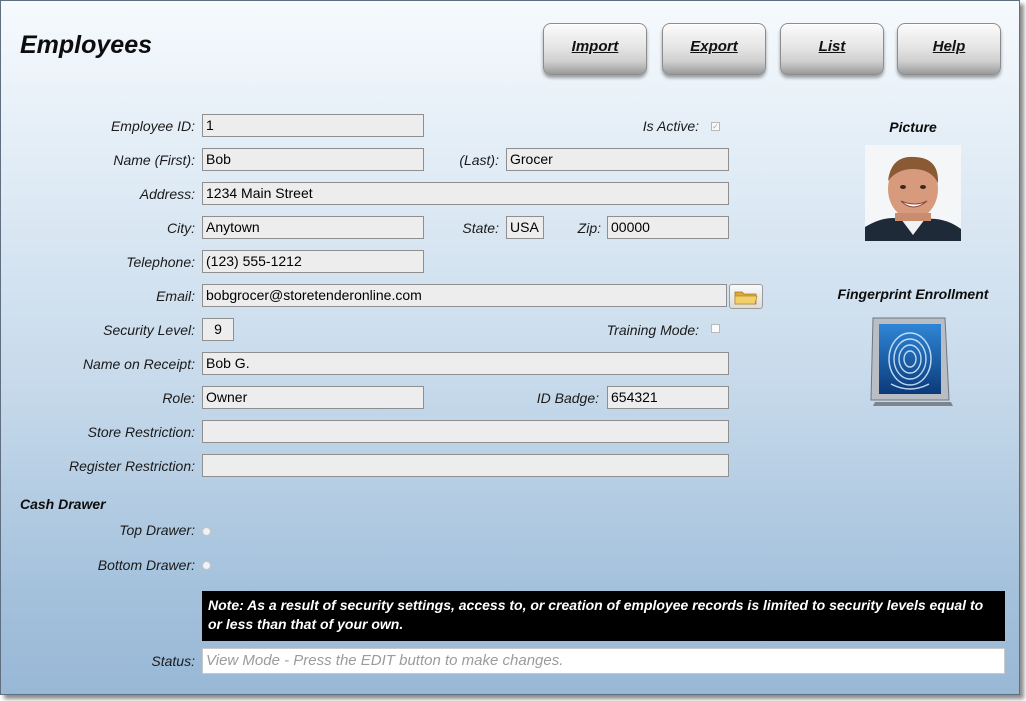 The width and height of the screenshot is (1026, 701). I want to click on avatar-icon, so click(913, 193).